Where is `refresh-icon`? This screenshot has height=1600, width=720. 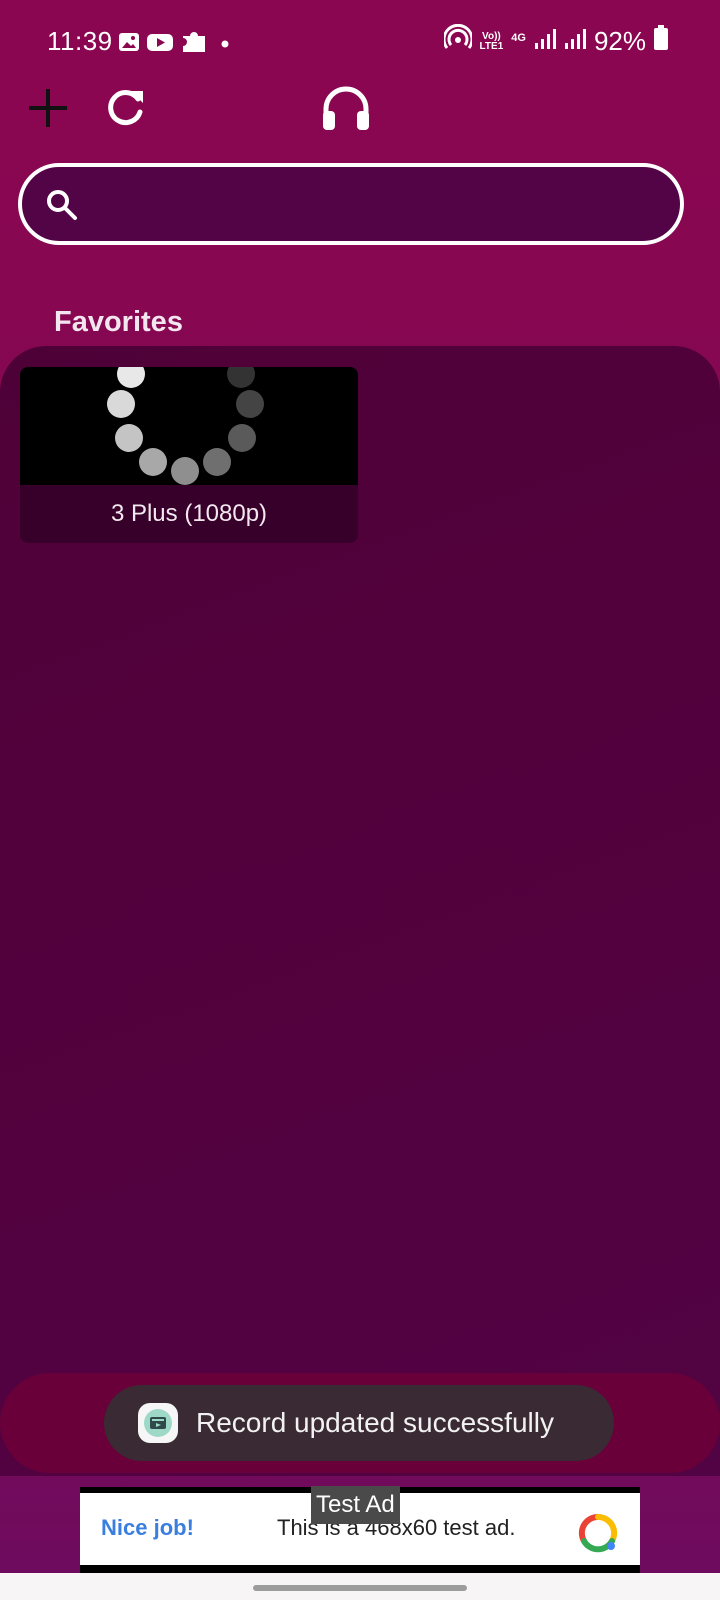
refresh-icon is located at coordinates (126, 110).